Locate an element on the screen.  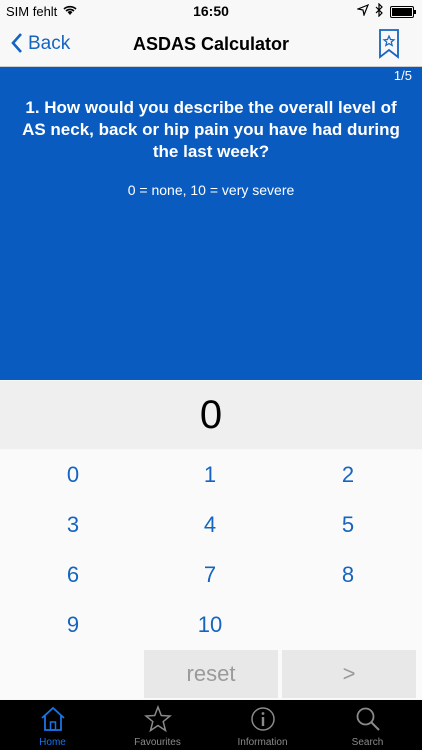
tab-information-label: Information is located at coordinates (262, 742).